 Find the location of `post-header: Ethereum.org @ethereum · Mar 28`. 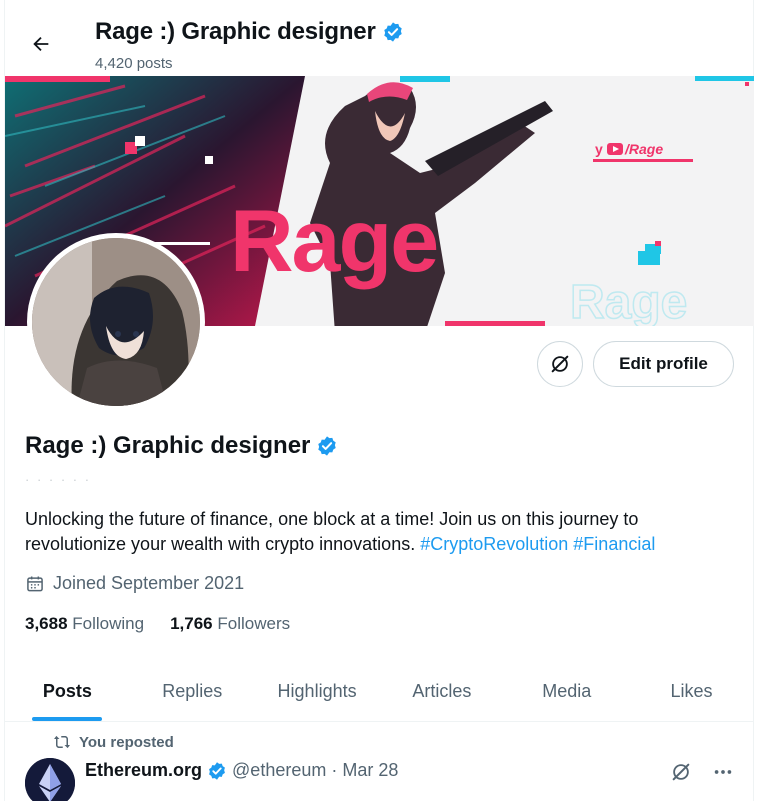

post-header: Ethereum.org @ethereum · Mar 28 is located at coordinates (241, 770).